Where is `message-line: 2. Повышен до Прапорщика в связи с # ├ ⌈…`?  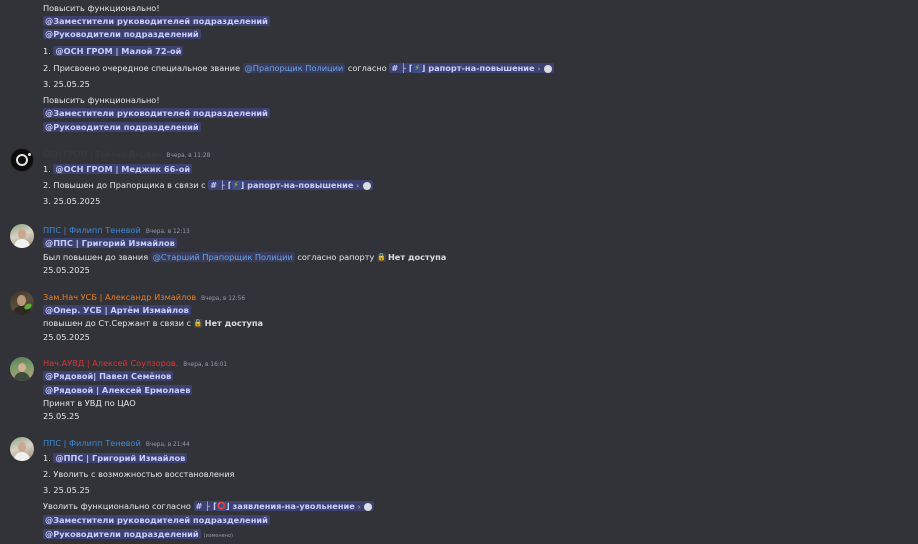
message-line: 2. Повышен до Прапорщика в связи с # ├ ⌈… is located at coordinates (208, 185).